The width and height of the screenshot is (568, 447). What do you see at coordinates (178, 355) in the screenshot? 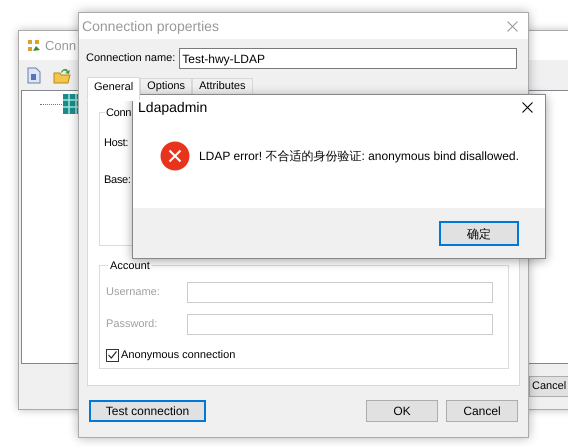
I see `checkbox-label: Anonymous connection` at bounding box center [178, 355].